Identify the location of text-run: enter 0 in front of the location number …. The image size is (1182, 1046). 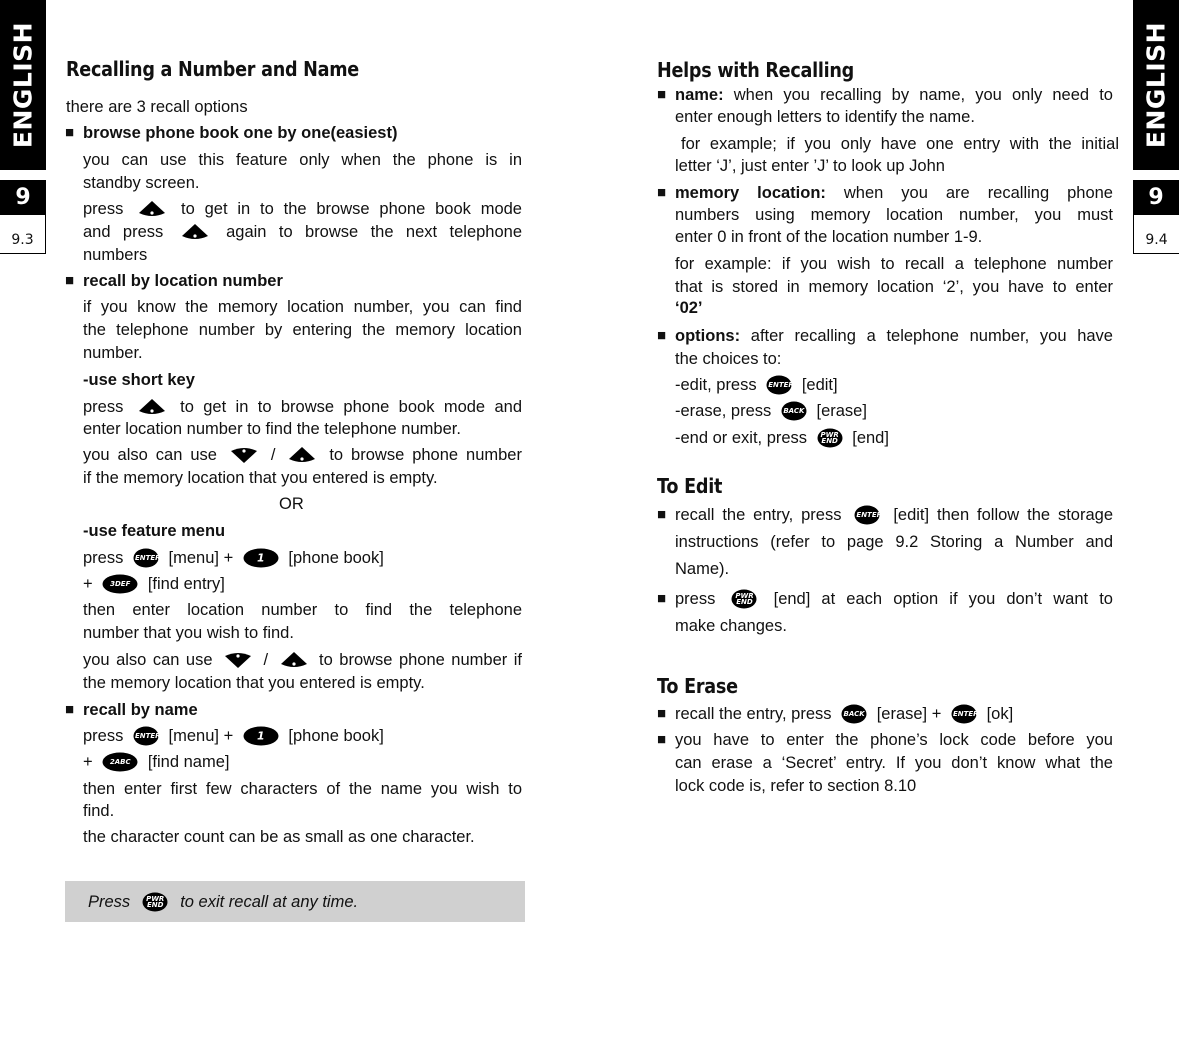
(829, 237).